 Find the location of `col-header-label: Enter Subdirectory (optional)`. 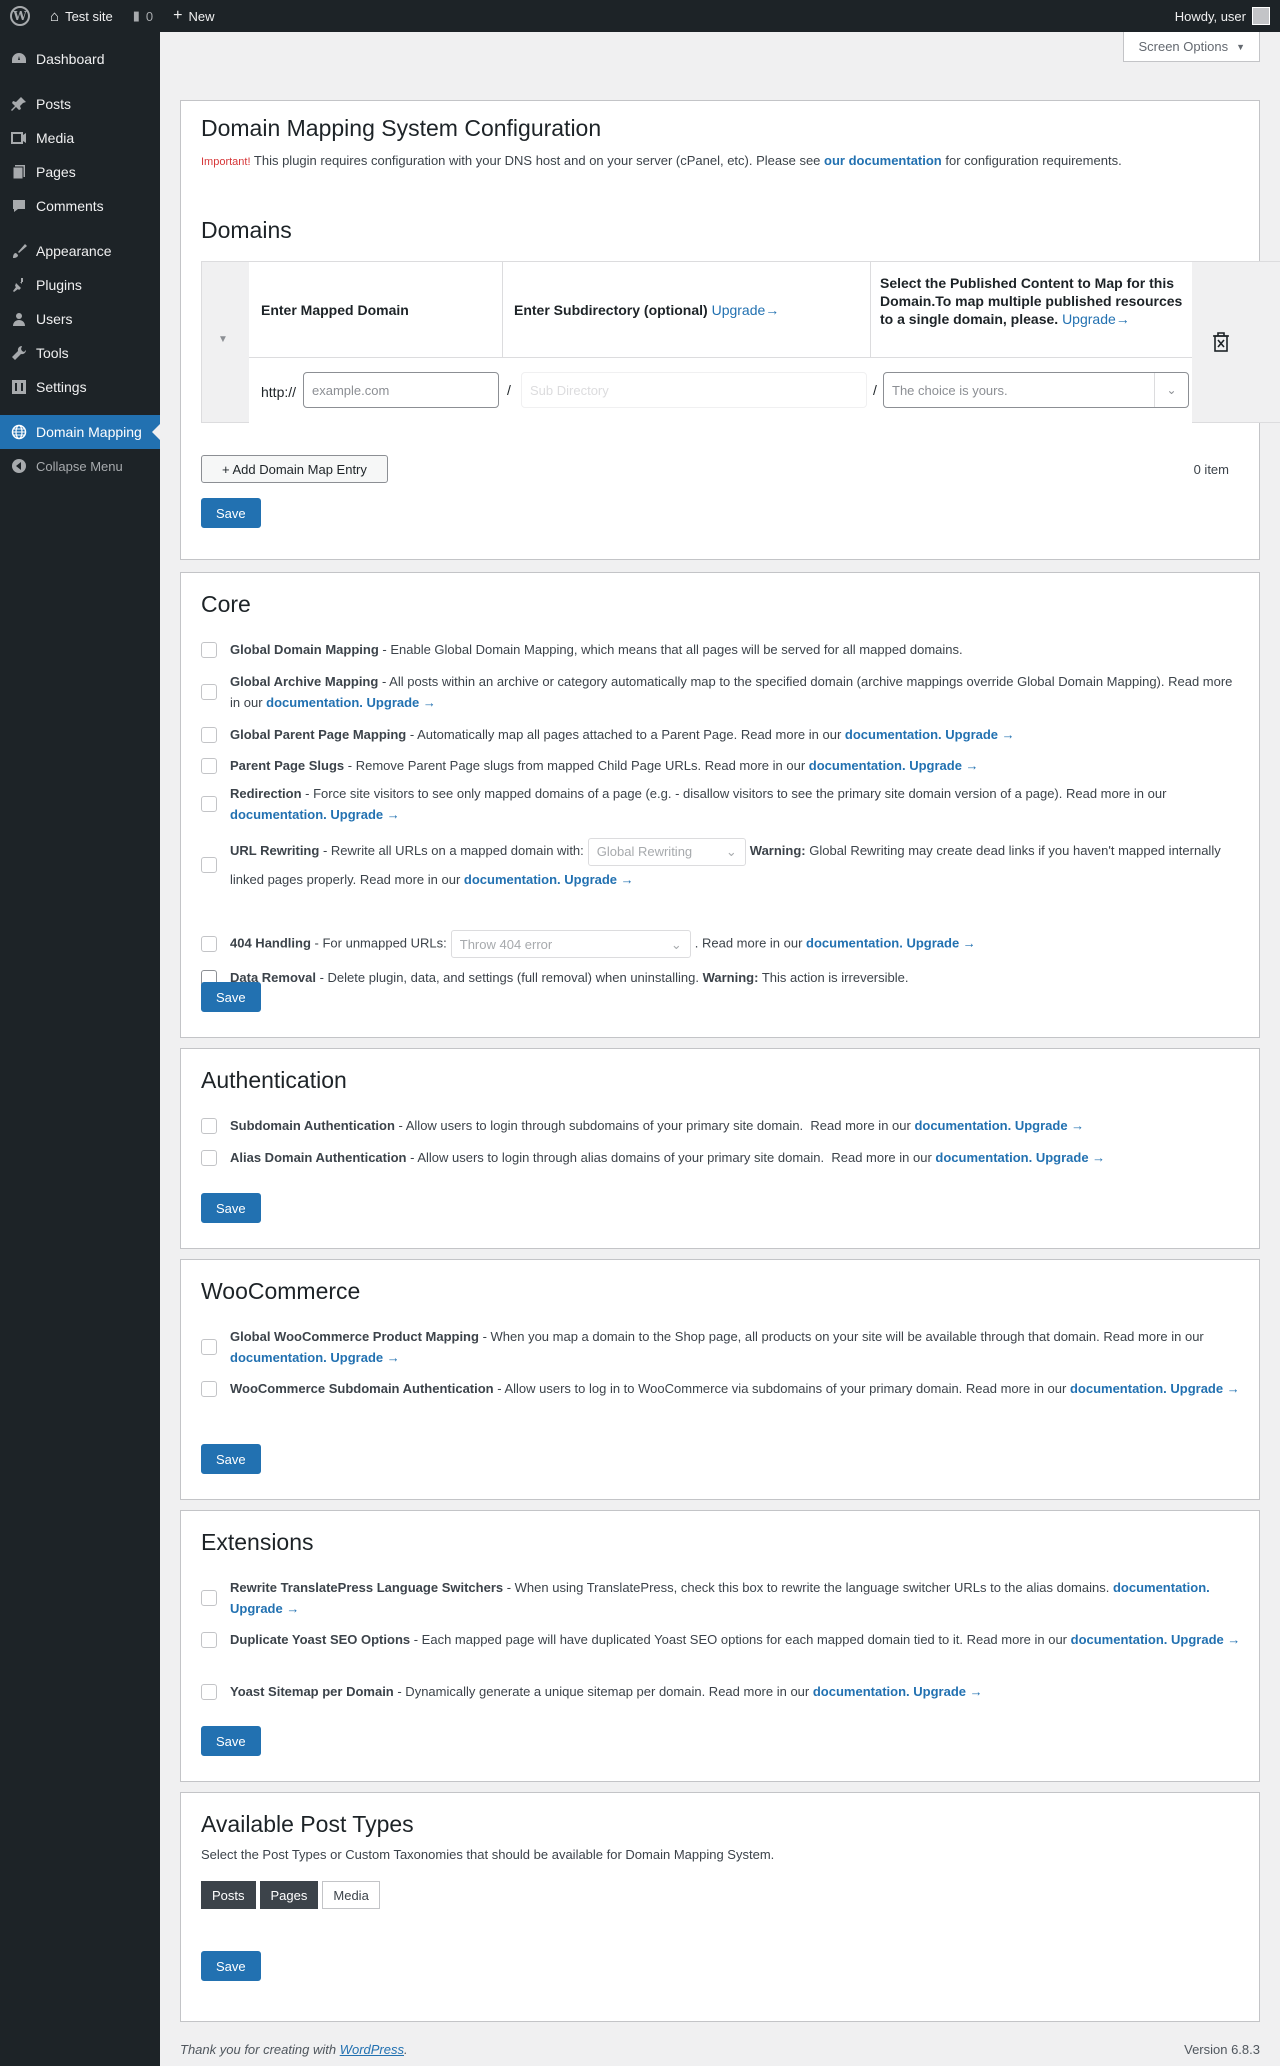

col-header-label: Enter Subdirectory (optional) is located at coordinates (611, 309).